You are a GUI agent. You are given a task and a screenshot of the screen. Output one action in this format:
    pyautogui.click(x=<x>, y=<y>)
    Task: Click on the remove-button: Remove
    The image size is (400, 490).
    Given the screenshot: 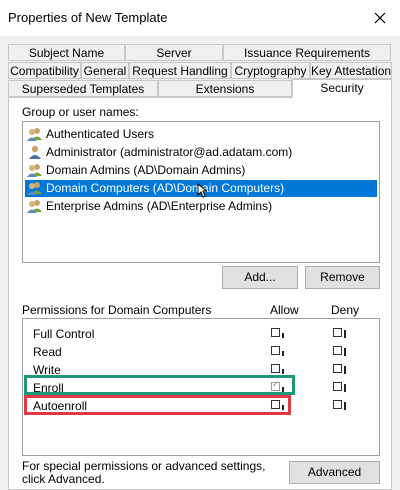 What is the action you would take?
    pyautogui.click(x=342, y=277)
    